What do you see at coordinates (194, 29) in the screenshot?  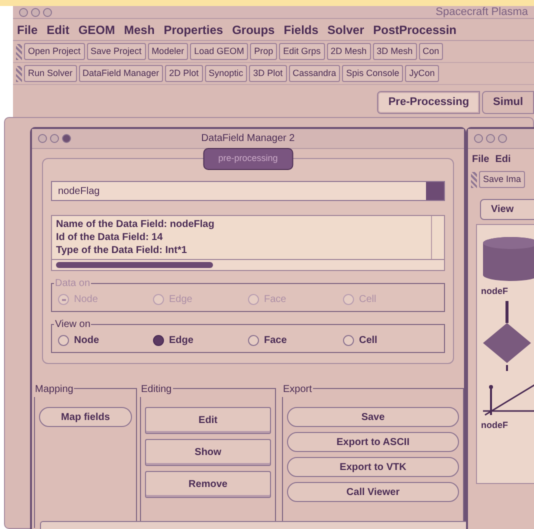 I see `menu-item: Properties` at bounding box center [194, 29].